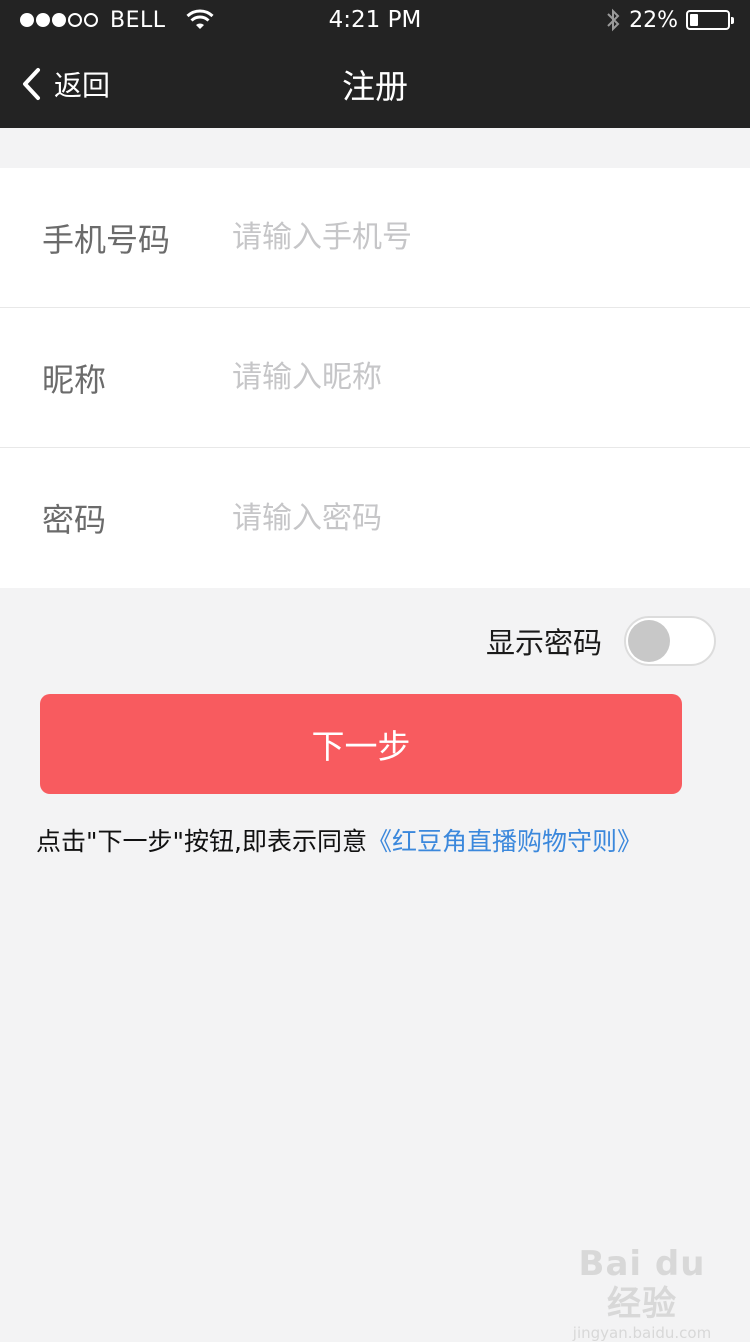  Describe the element at coordinates (491, 378) in the screenshot. I see `nickname-input` at that location.